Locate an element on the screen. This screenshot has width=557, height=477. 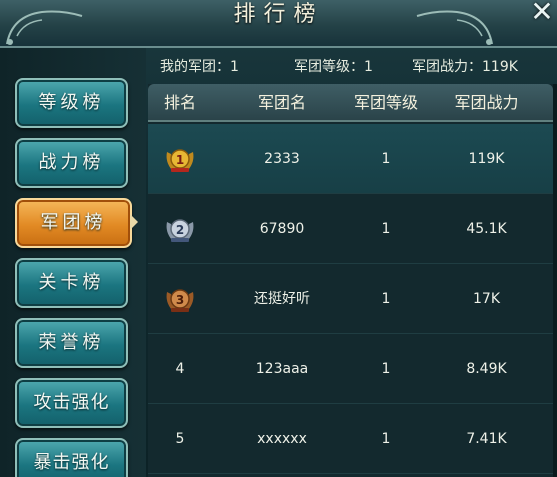
legion-info-row: 我的军团：1 军团等级：1 军团战力：119K is located at coordinates (355, 67).